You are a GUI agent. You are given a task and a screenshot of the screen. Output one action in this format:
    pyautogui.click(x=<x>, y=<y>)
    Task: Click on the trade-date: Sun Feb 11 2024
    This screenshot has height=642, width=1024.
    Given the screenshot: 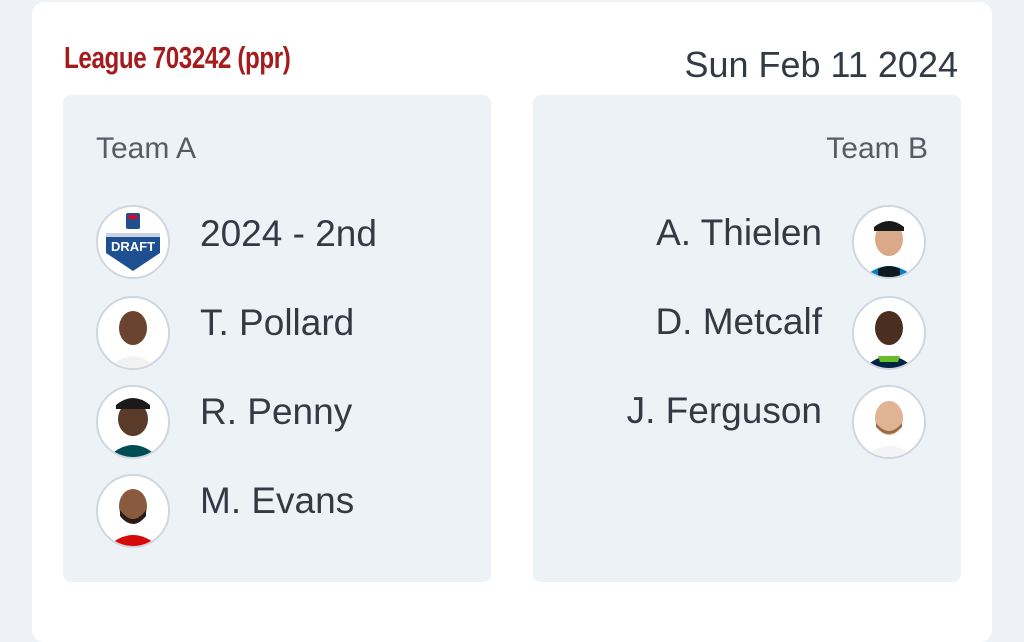 What is the action you would take?
    pyautogui.click(x=821, y=64)
    